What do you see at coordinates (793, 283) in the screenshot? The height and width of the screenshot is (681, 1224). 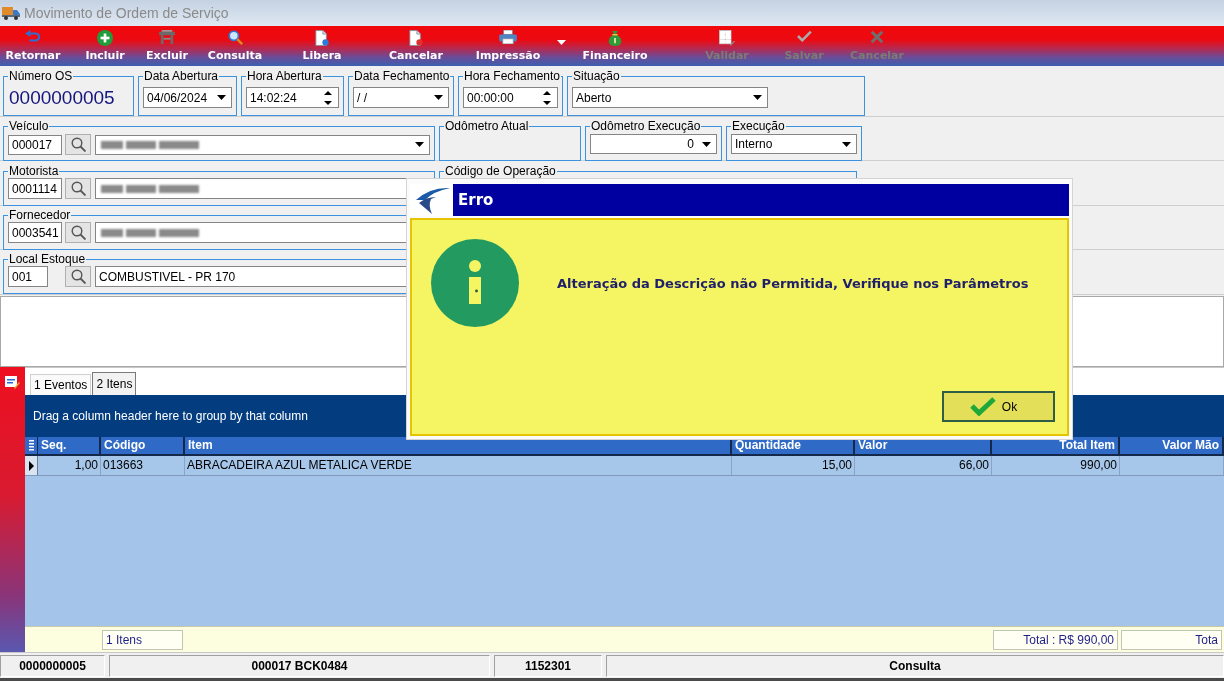 I see `dialog-message: Alteração da Descrição não Permitida, Verifique nos Parâmetros` at bounding box center [793, 283].